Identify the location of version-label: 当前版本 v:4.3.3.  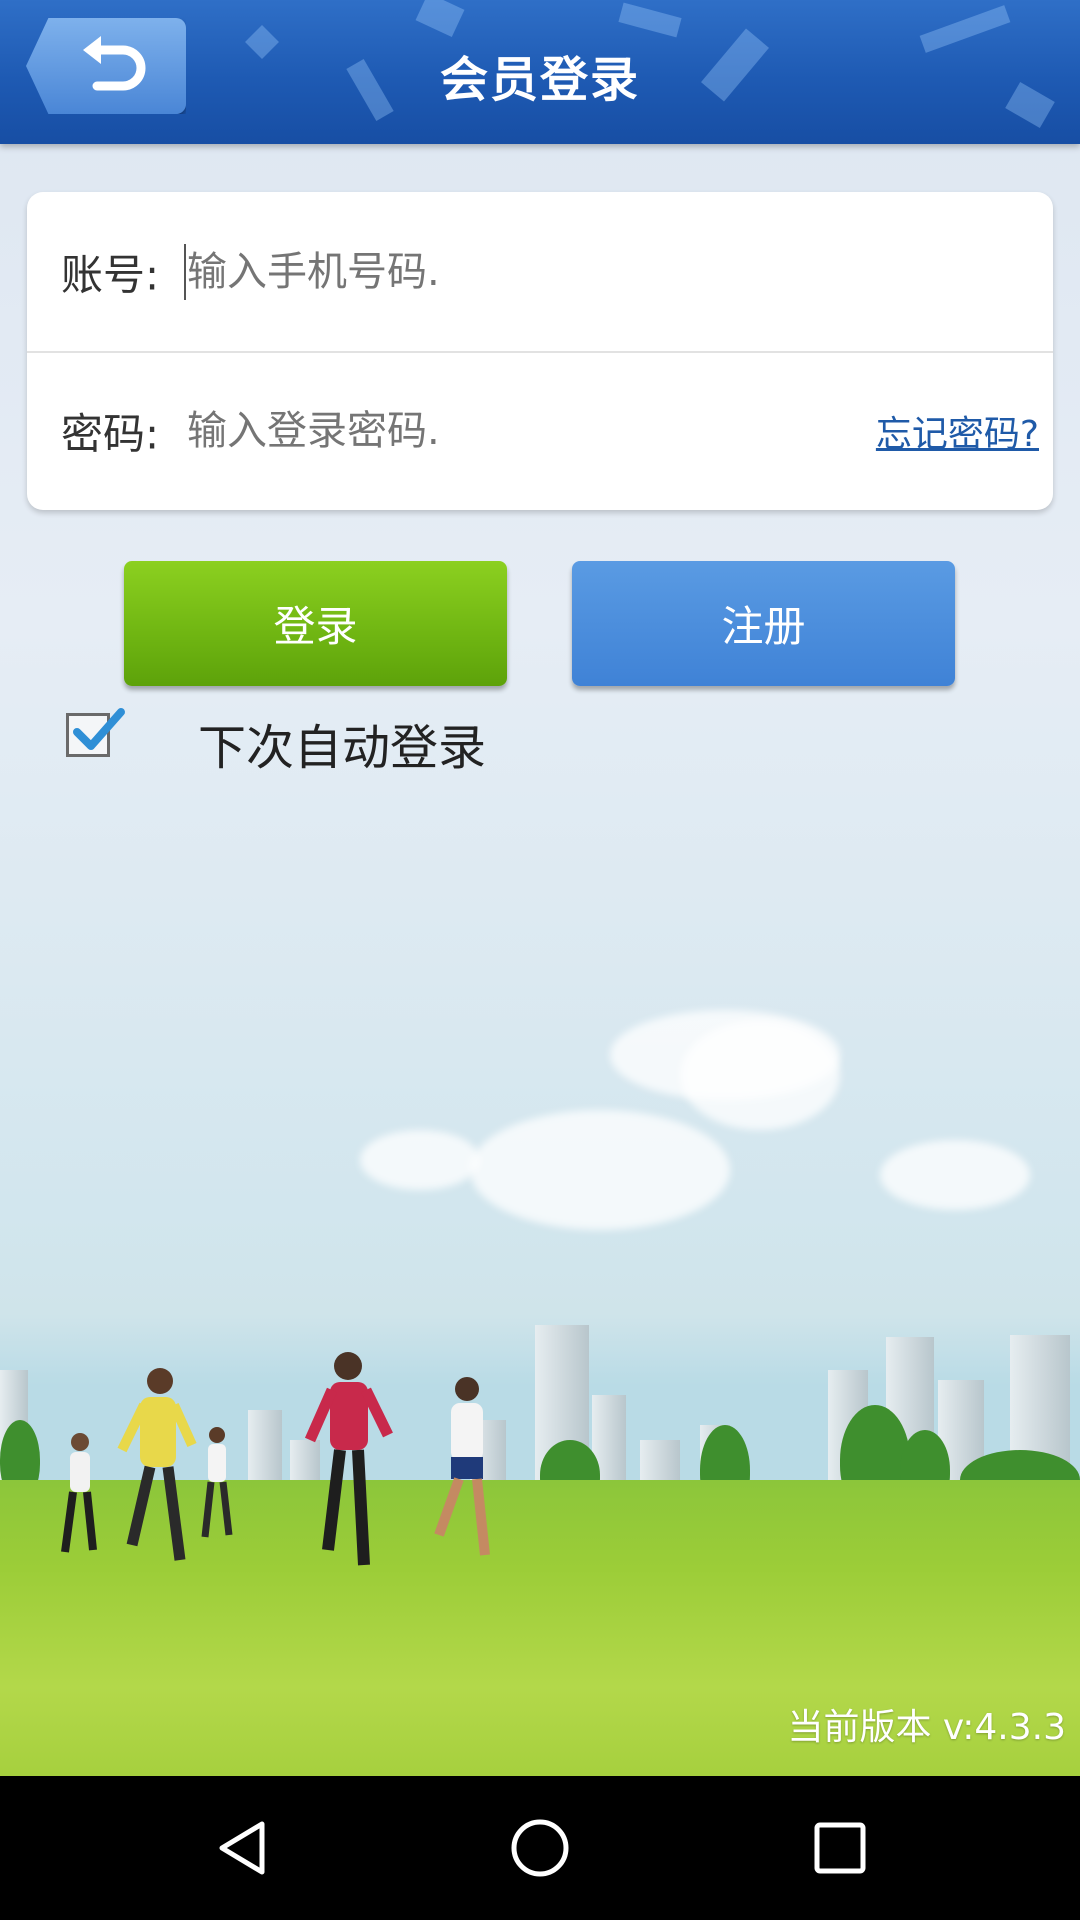
(926, 1727).